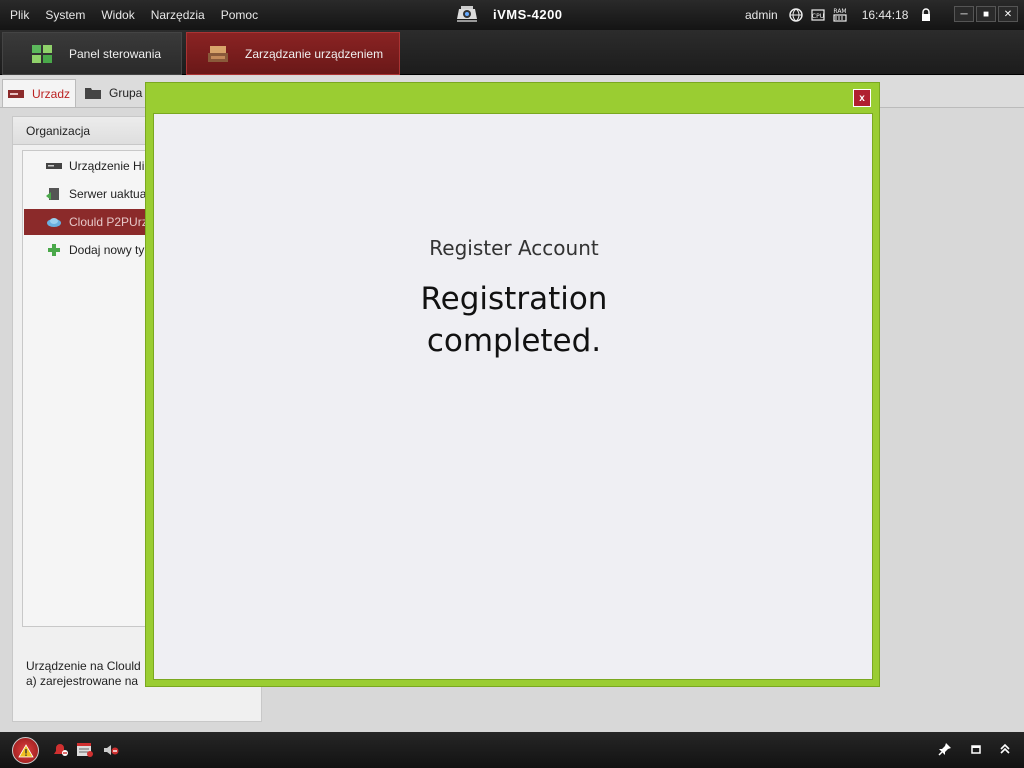 Image resolution: width=1024 pixels, height=768 pixels. Describe the element at coordinates (514, 341) in the screenshot. I see `message-line: completed.` at that location.